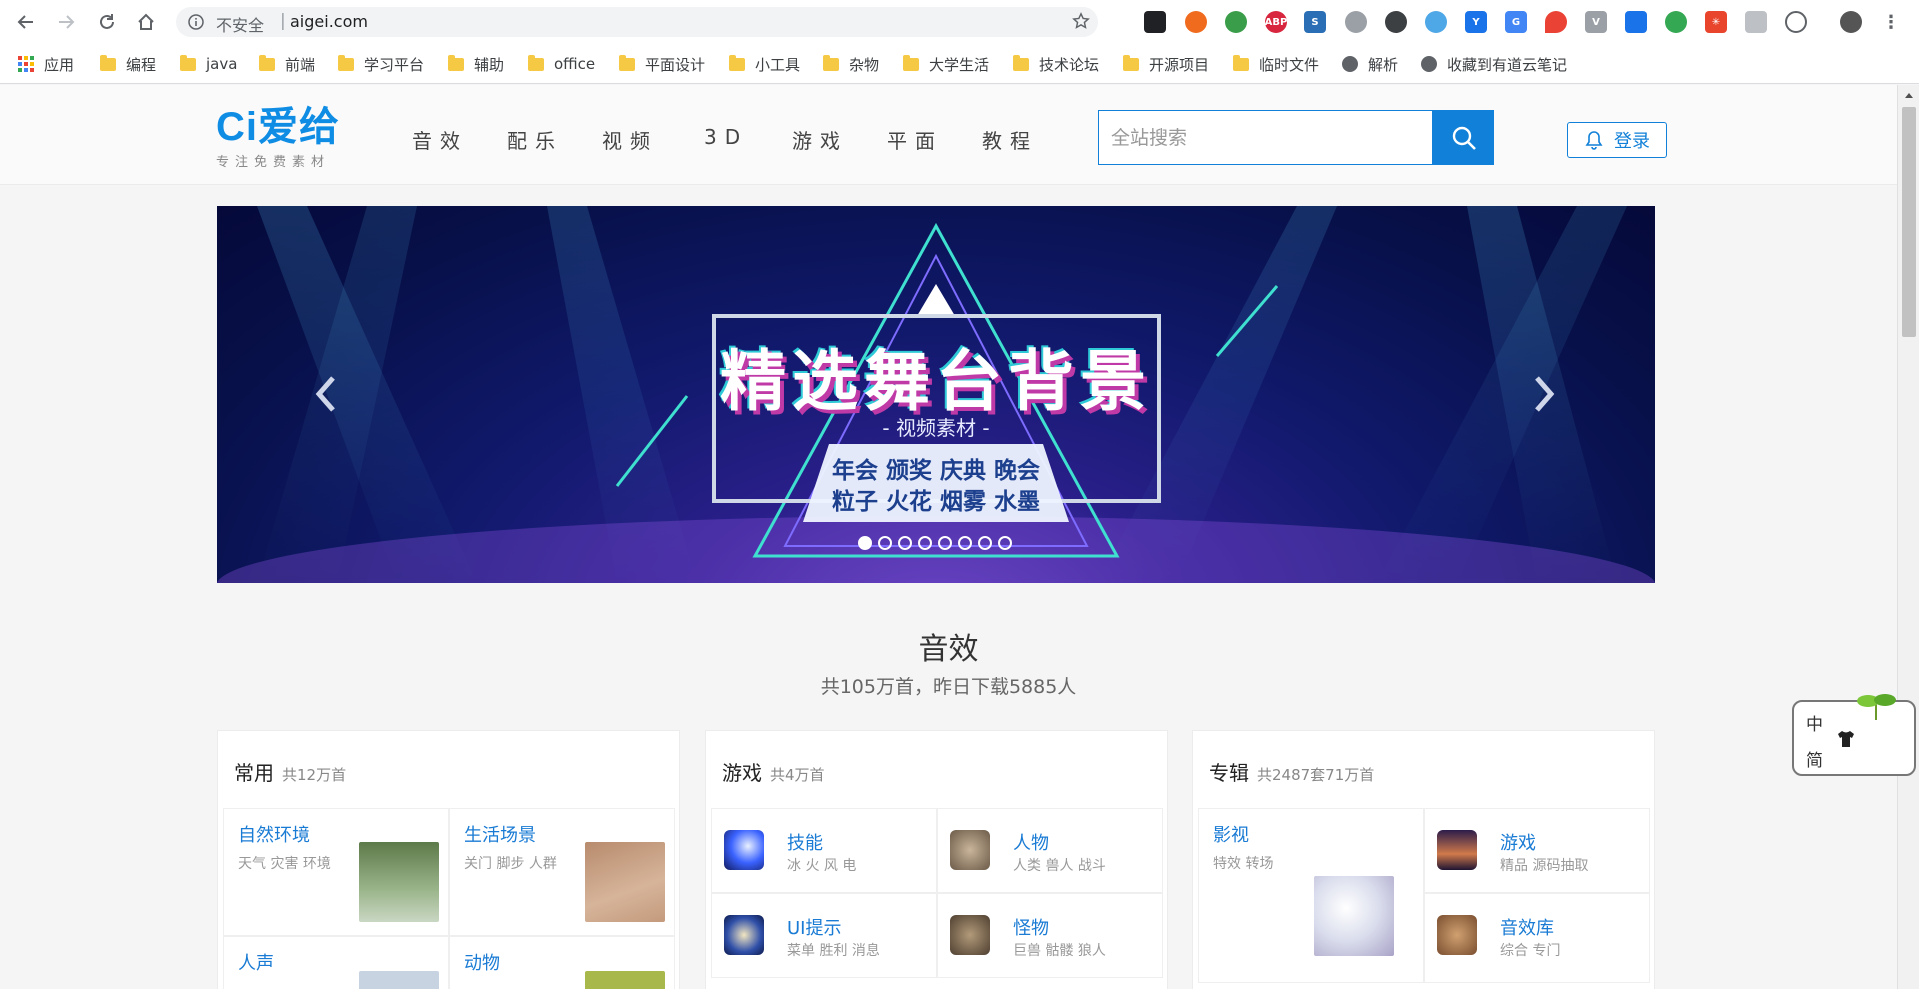  What do you see at coordinates (946, 64) in the screenshot?
I see `bookmark-folder: 大学生活` at bounding box center [946, 64].